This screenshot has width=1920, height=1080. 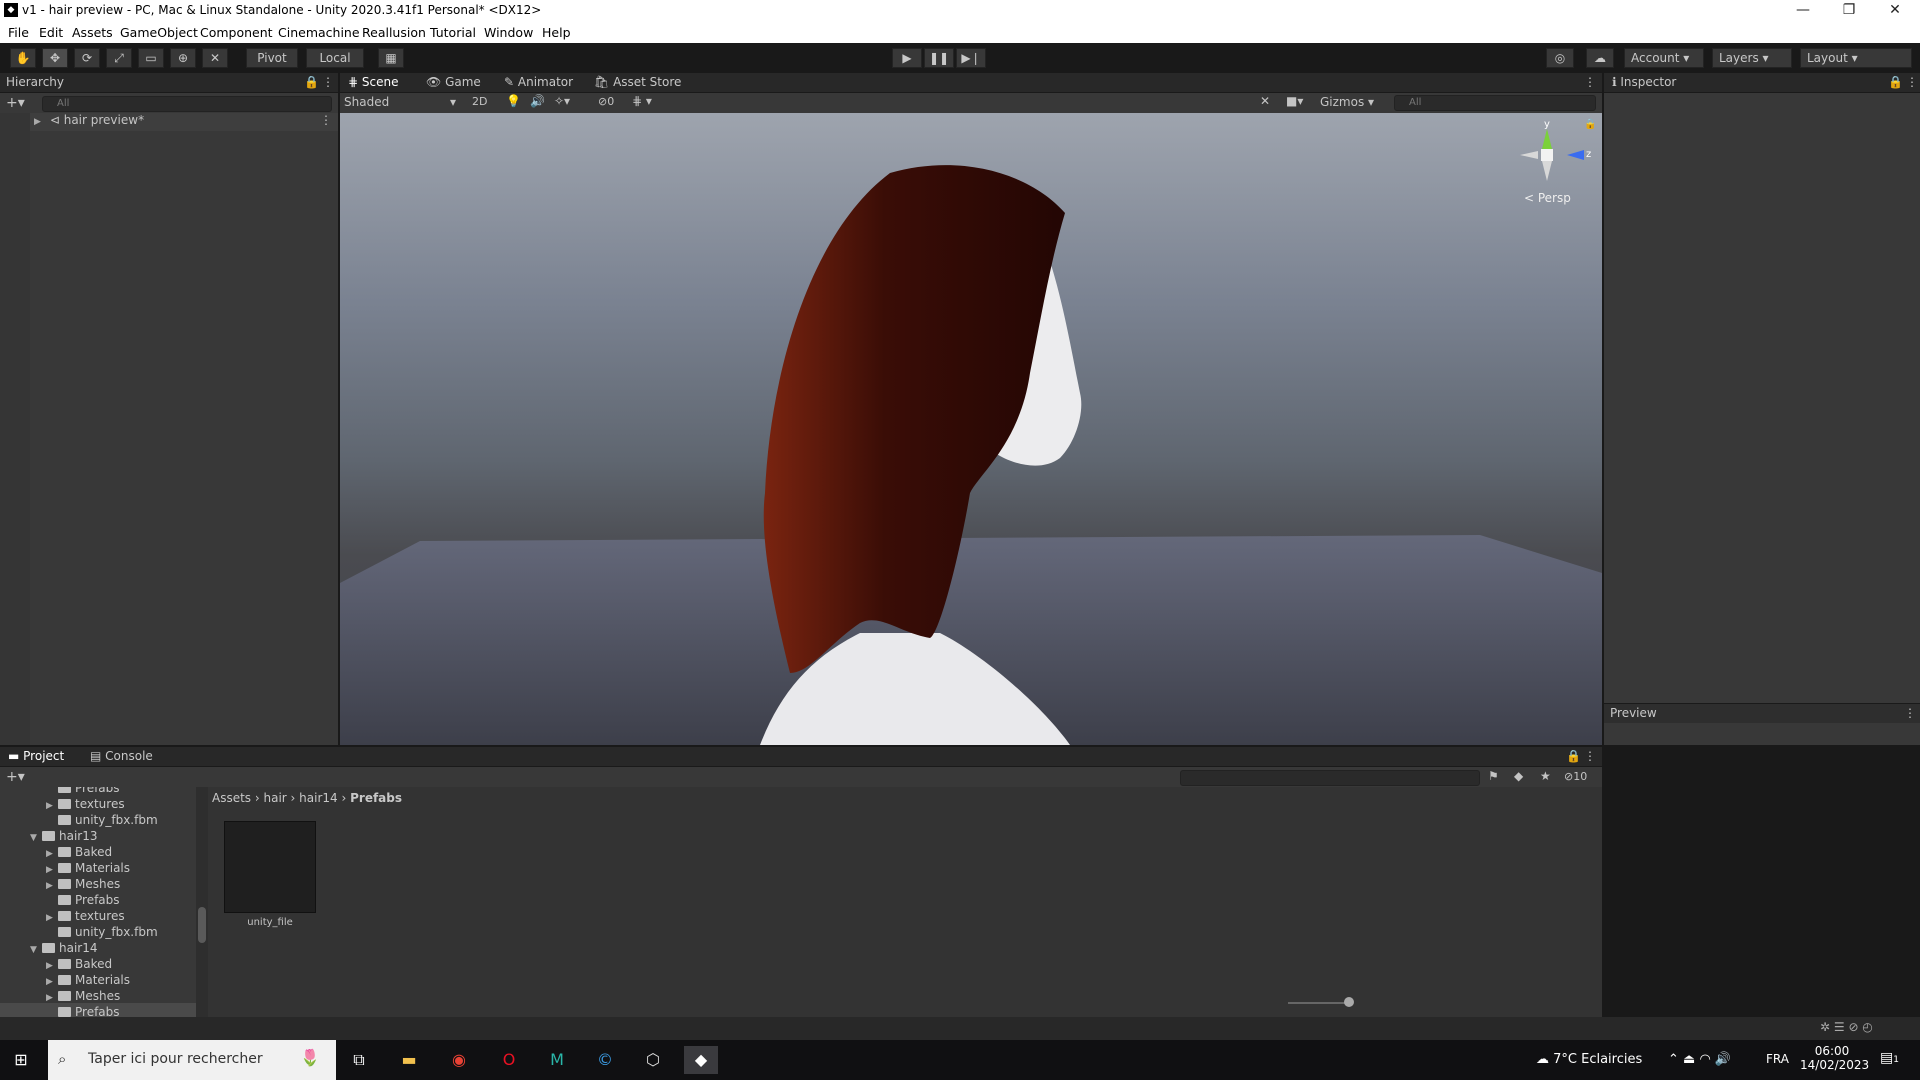 I want to click on hidden-objects-toggle: ⊘0, so click(x=606, y=101).